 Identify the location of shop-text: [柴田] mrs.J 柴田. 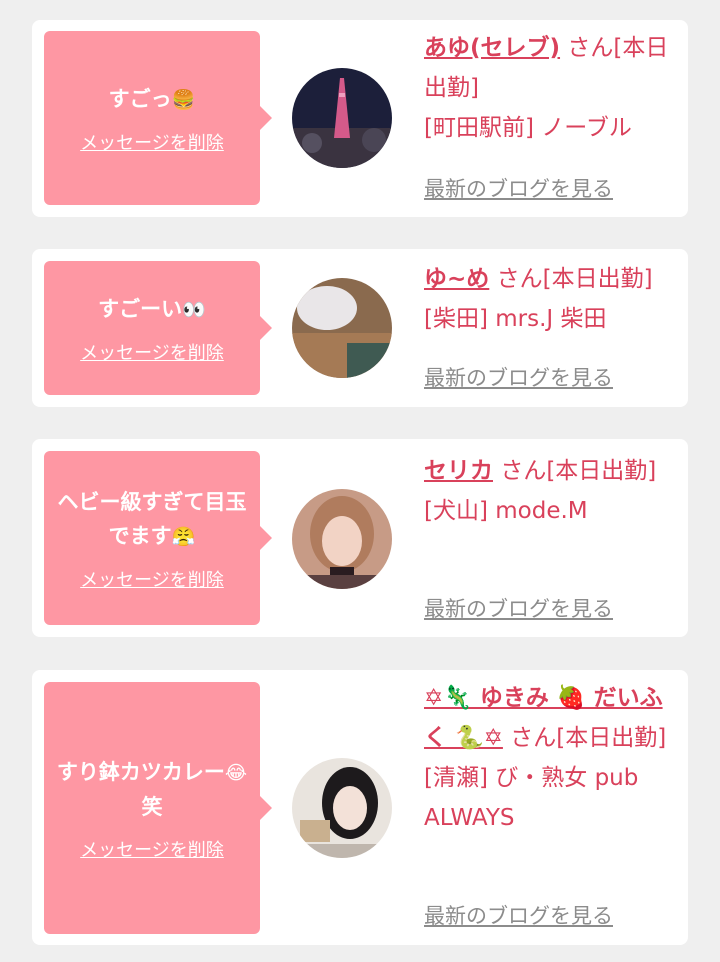
(515, 319).